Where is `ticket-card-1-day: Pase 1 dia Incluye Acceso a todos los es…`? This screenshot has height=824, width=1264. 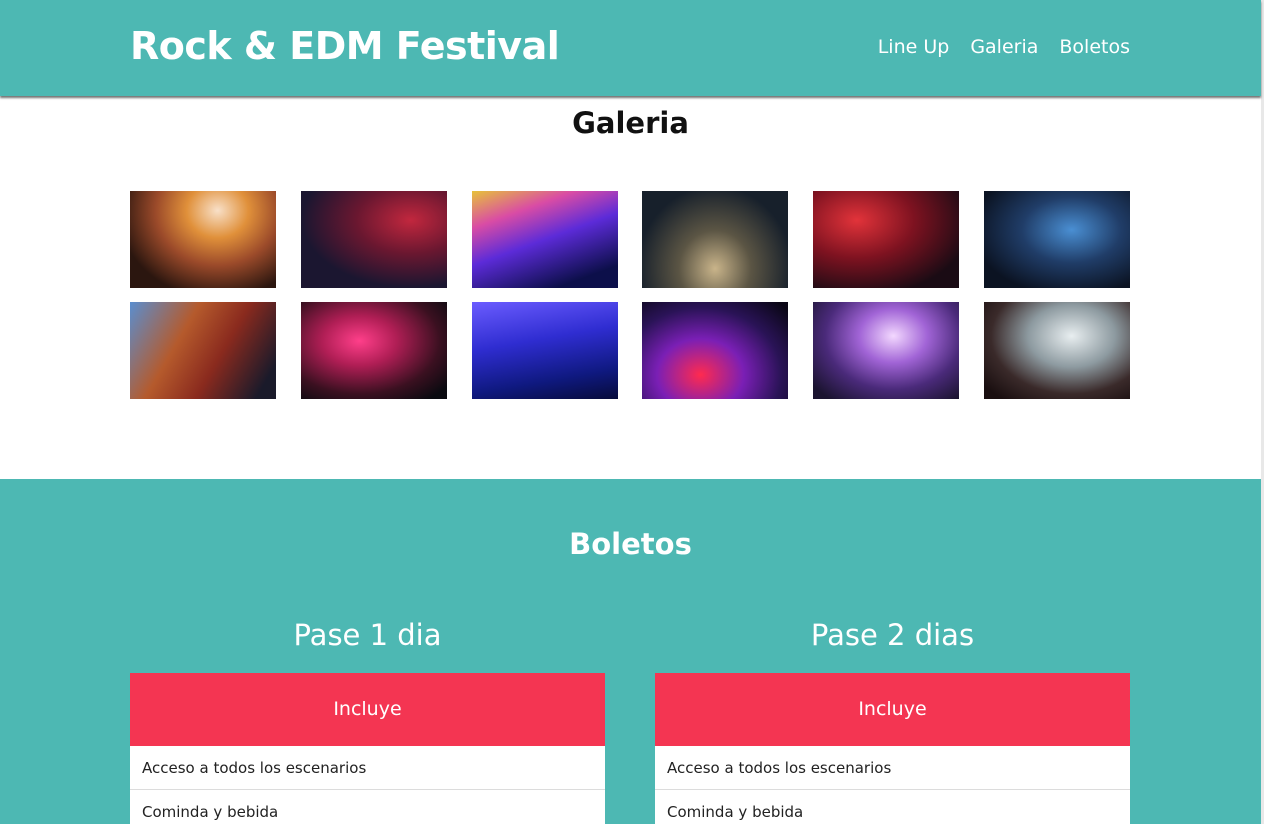 ticket-card-1-day: Pase 1 dia Incluye Acceso a todos los es… is located at coordinates (367, 716).